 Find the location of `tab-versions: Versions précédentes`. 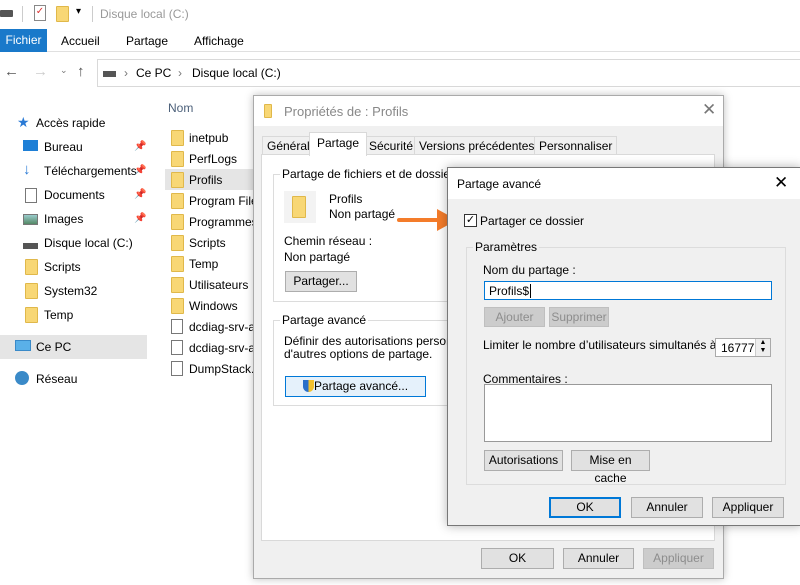

tab-versions: Versions précédentes is located at coordinates (477, 145).